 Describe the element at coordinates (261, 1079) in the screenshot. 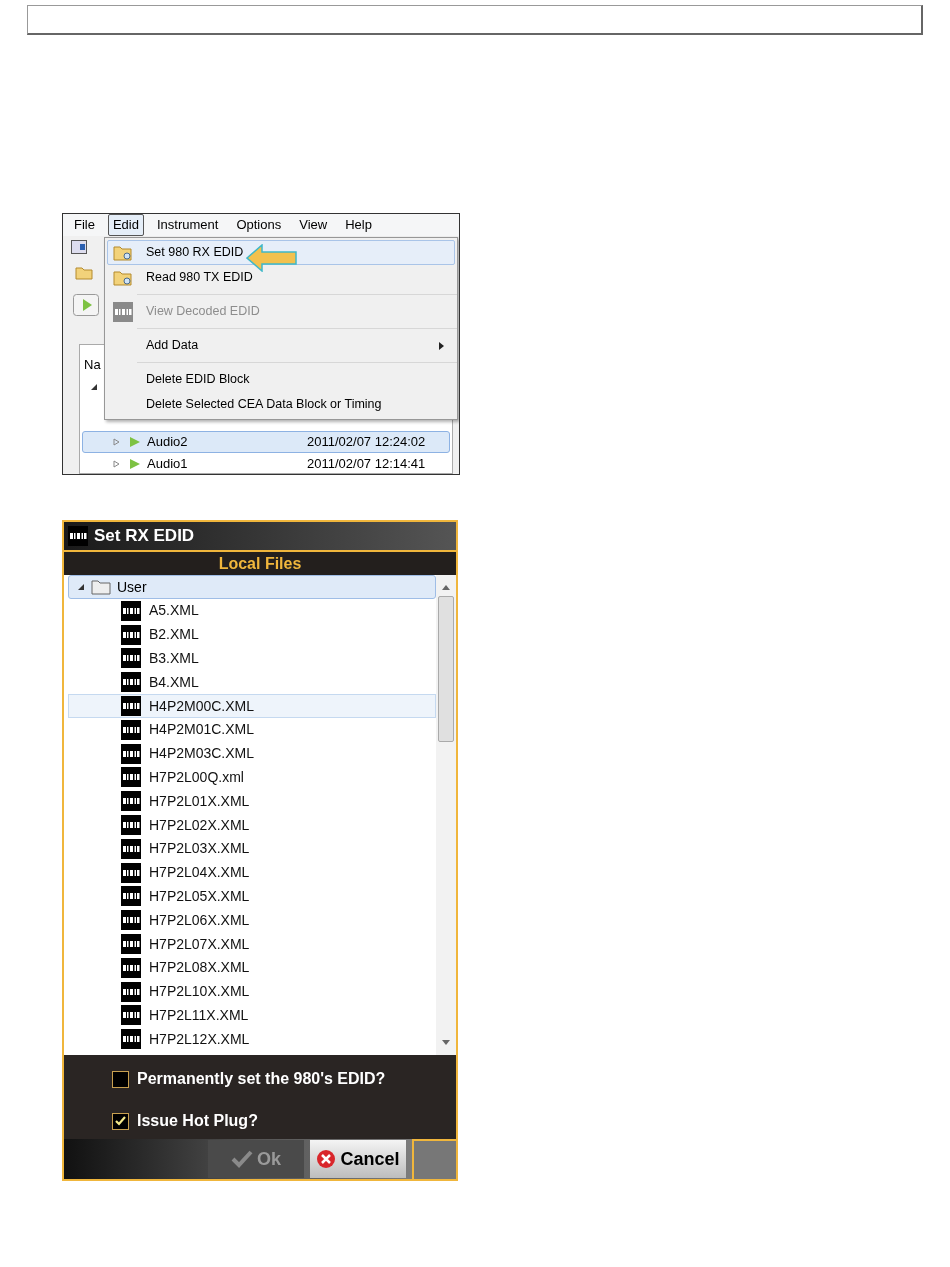

I see `checkbox-label: Permanently set the 980's EDID?` at that location.